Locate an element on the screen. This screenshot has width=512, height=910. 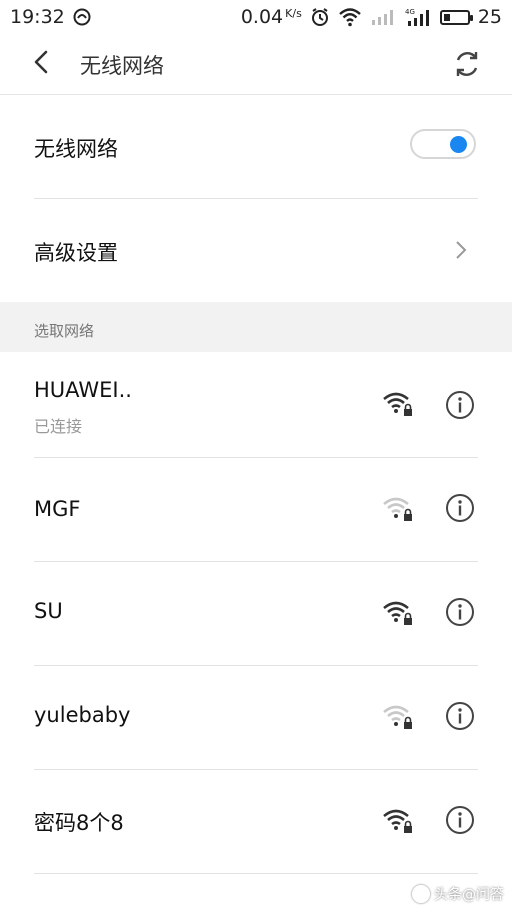
network-speed: 0.04 K/s is located at coordinates (271, 17).